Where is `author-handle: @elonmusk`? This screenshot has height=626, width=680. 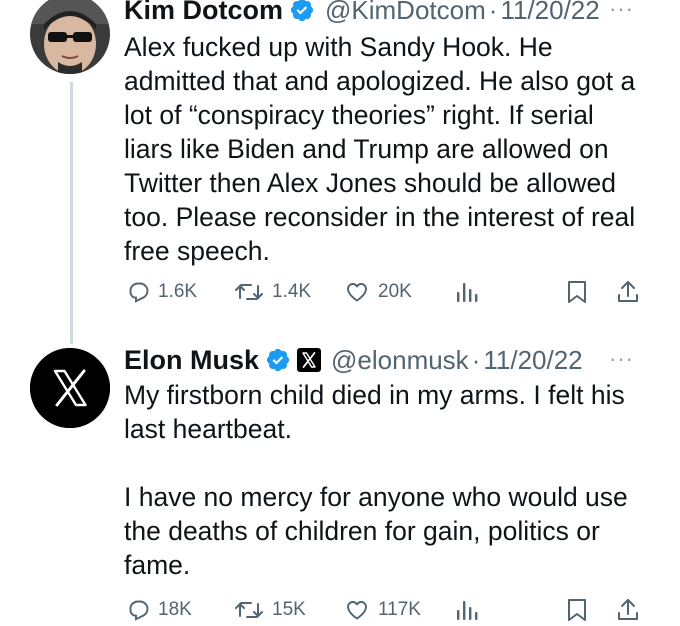
author-handle: @elonmusk is located at coordinates (400, 360).